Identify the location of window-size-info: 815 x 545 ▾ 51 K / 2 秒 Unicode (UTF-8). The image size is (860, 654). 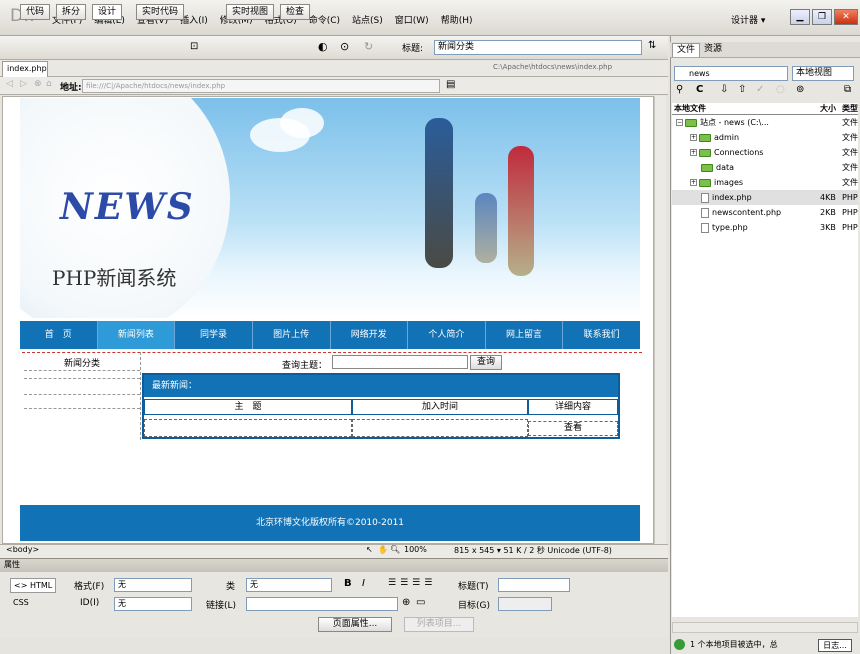
(533, 550).